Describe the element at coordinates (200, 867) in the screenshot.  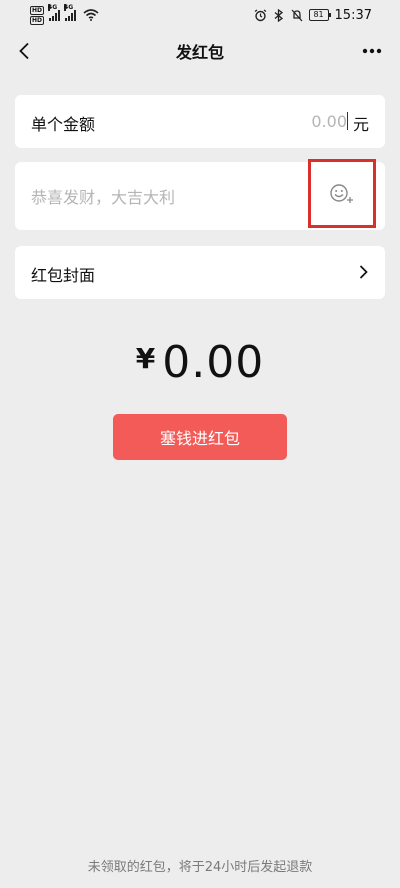
I see `refund-notice: 未领取的红包，将于24小时后发起退款` at that location.